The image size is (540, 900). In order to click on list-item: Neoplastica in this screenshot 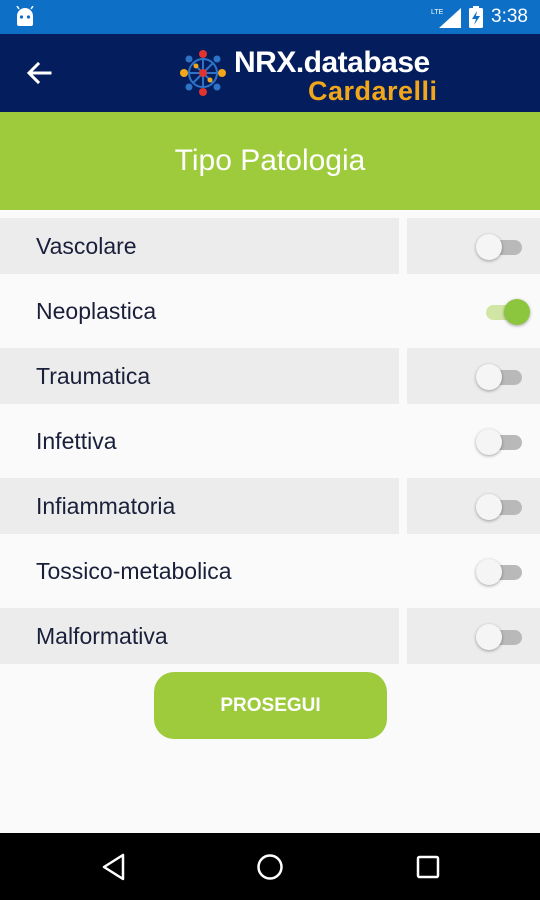, I will do `click(270, 315)`.